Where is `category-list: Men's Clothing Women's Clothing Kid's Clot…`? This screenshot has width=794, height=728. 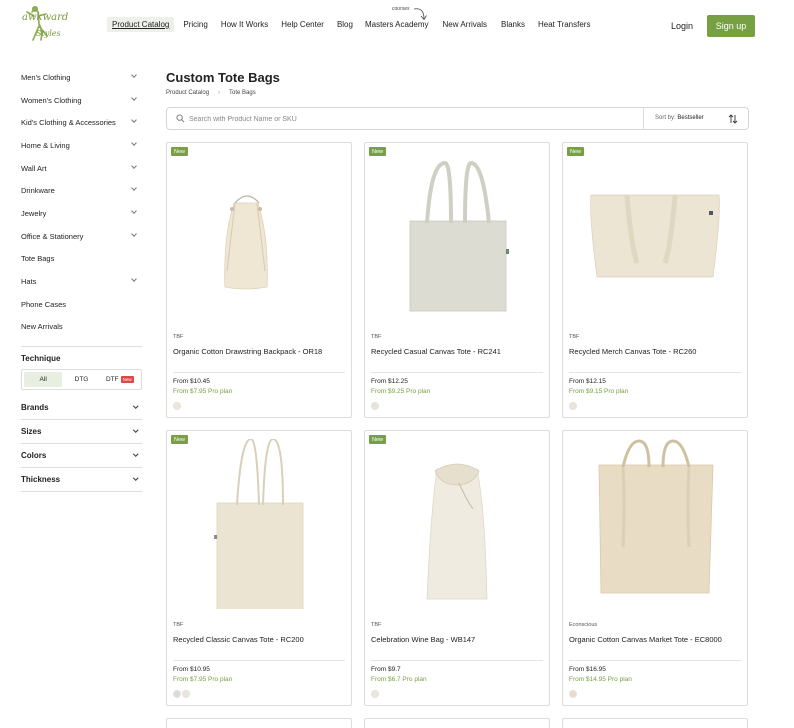
category-list: Men's Clothing Women's Clothing Kid's Clot… is located at coordinates (81, 202).